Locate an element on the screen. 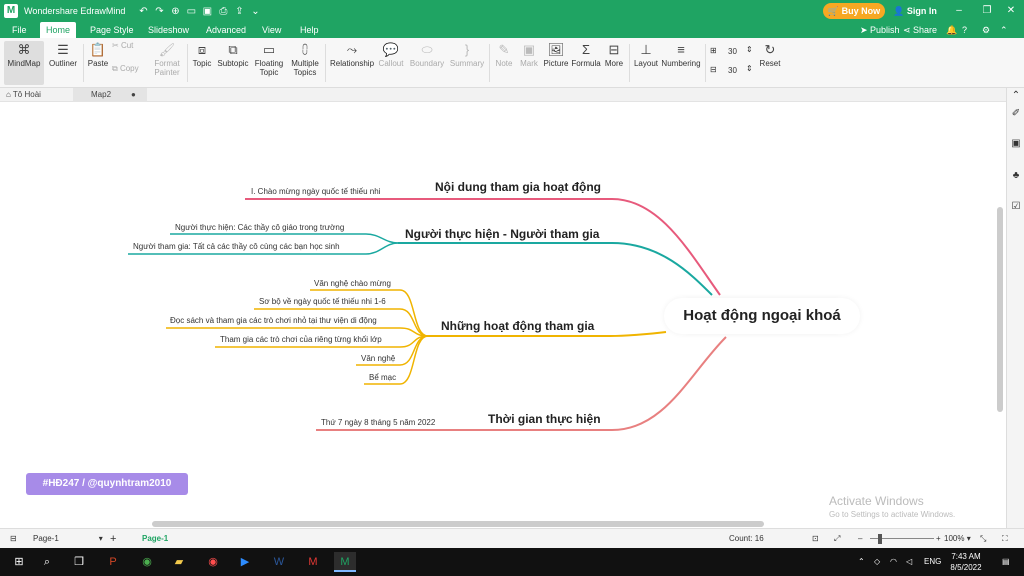 This screenshot has height=576, width=1024. file-explorer-icon: ▰ is located at coordinates (179, 562).